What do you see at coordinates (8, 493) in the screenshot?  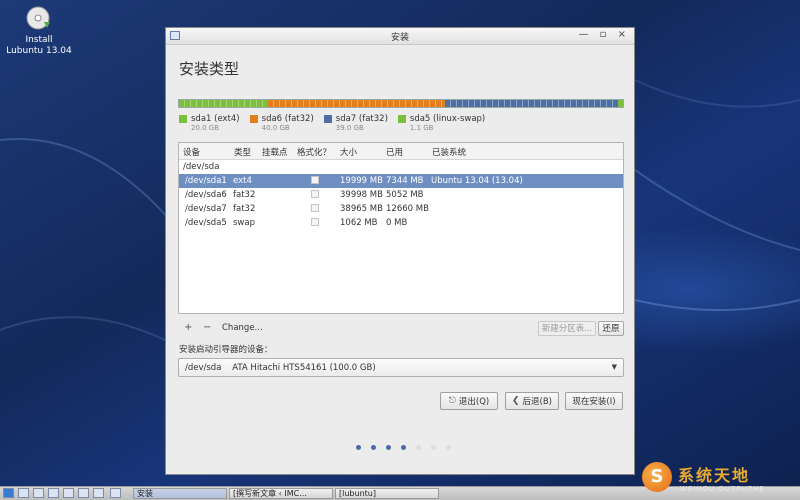 I see `start-menu-icon` at bounding box center [8, 493].